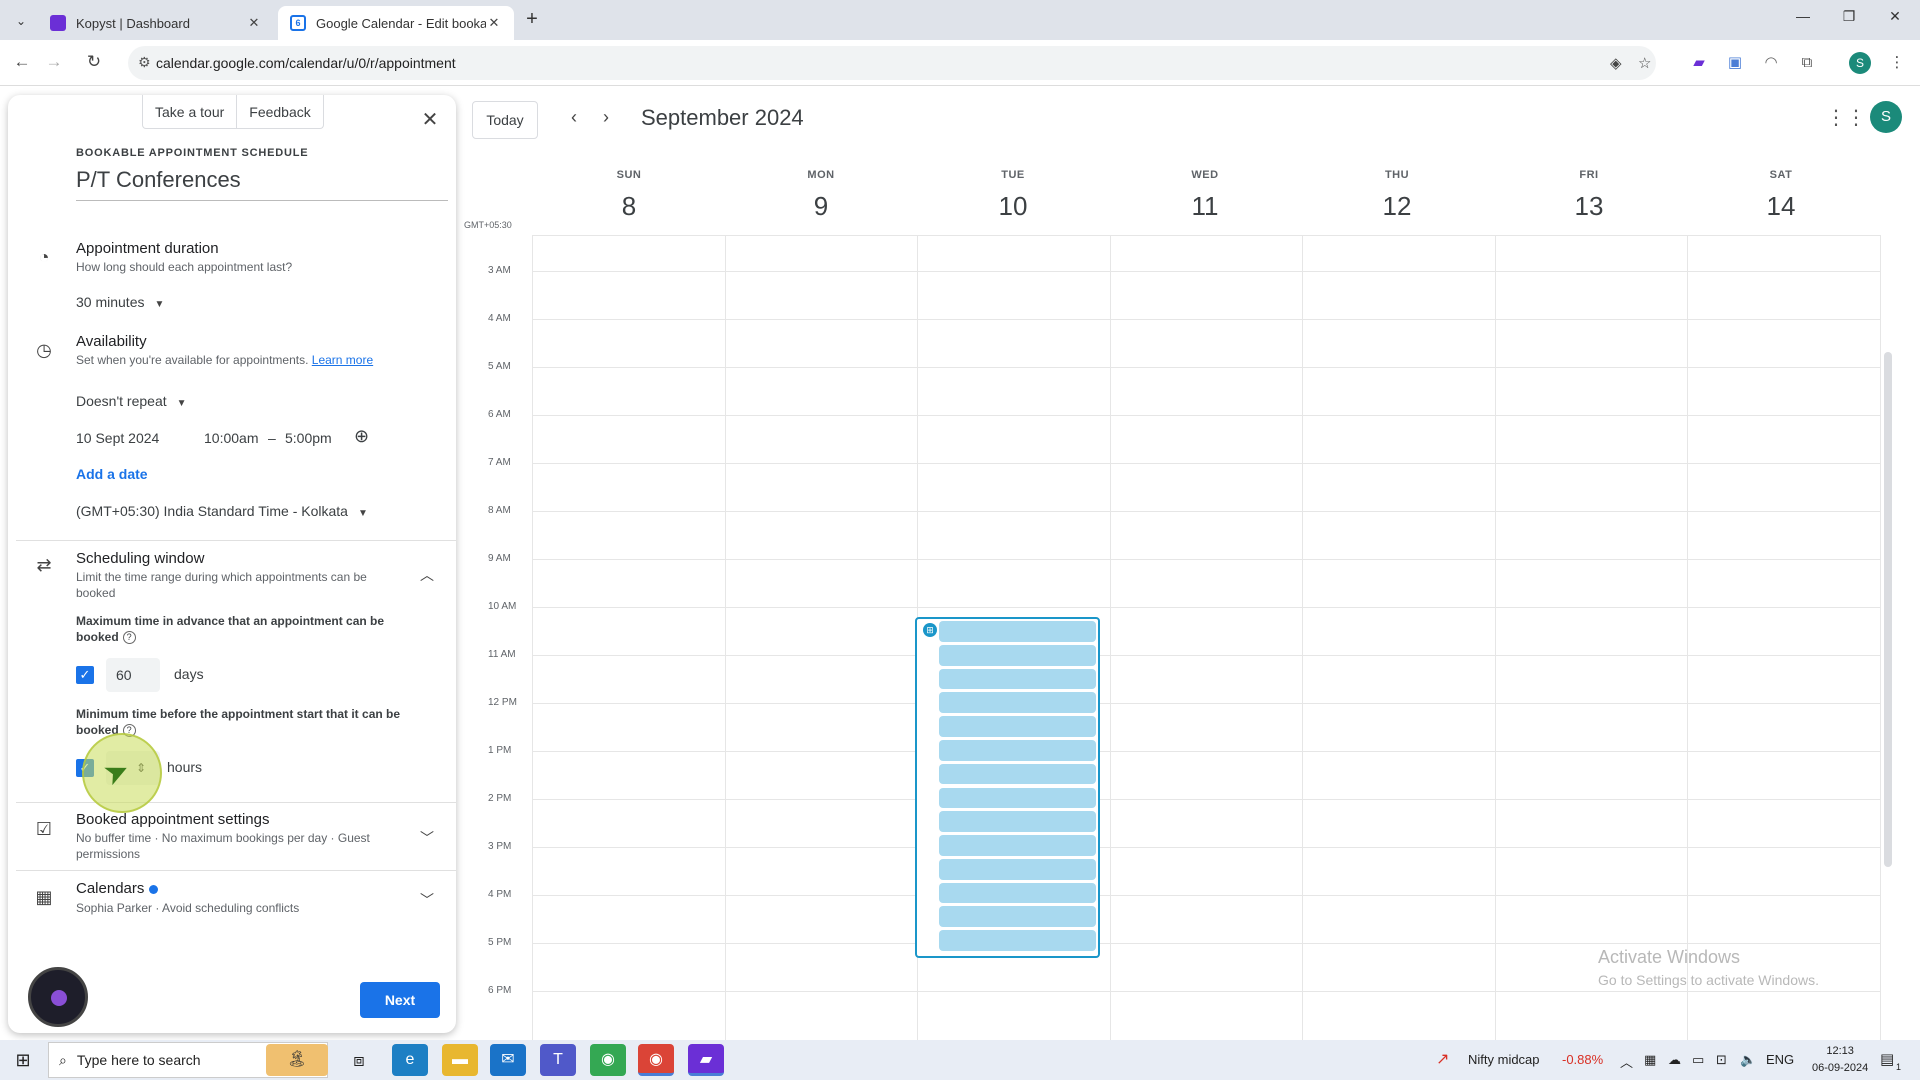 The height and width of the screenshot is (1080, 1920). Describe the element at coordinates (499, 558) in the screenshot. I see `hour-label: 9 AM` at that location.